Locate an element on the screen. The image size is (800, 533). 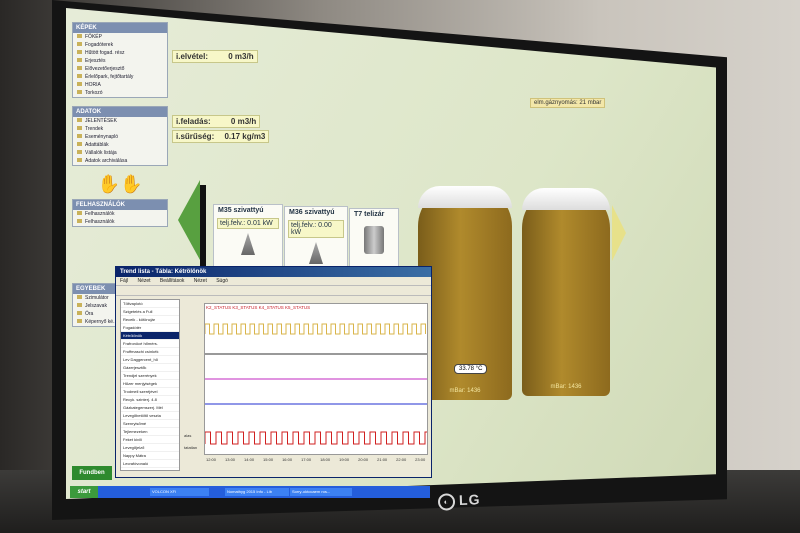
nav-item: Eseménynapló is located at coordinates (120, 137).